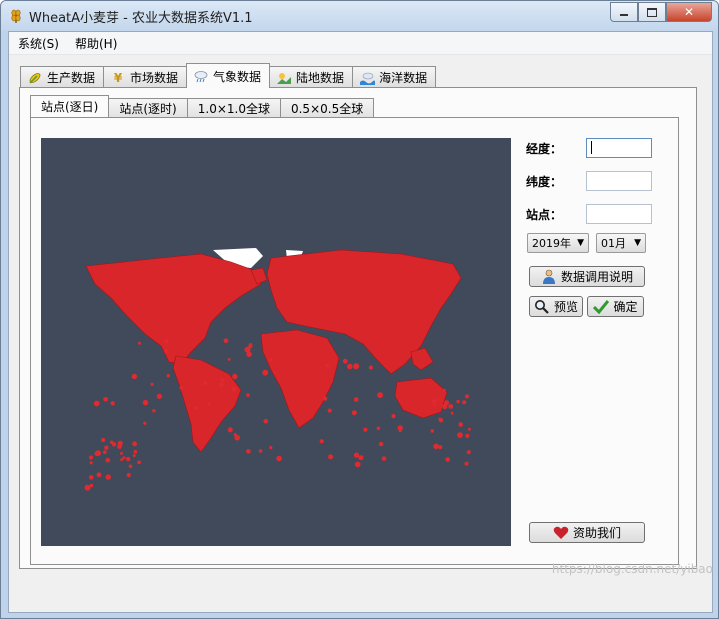 This screenshot has height=619, width=719. What do you see at coordinates (237, 76) in the screenshot?
I see `tab-weather-label: 气象数据` at bounding box center [237, 76].